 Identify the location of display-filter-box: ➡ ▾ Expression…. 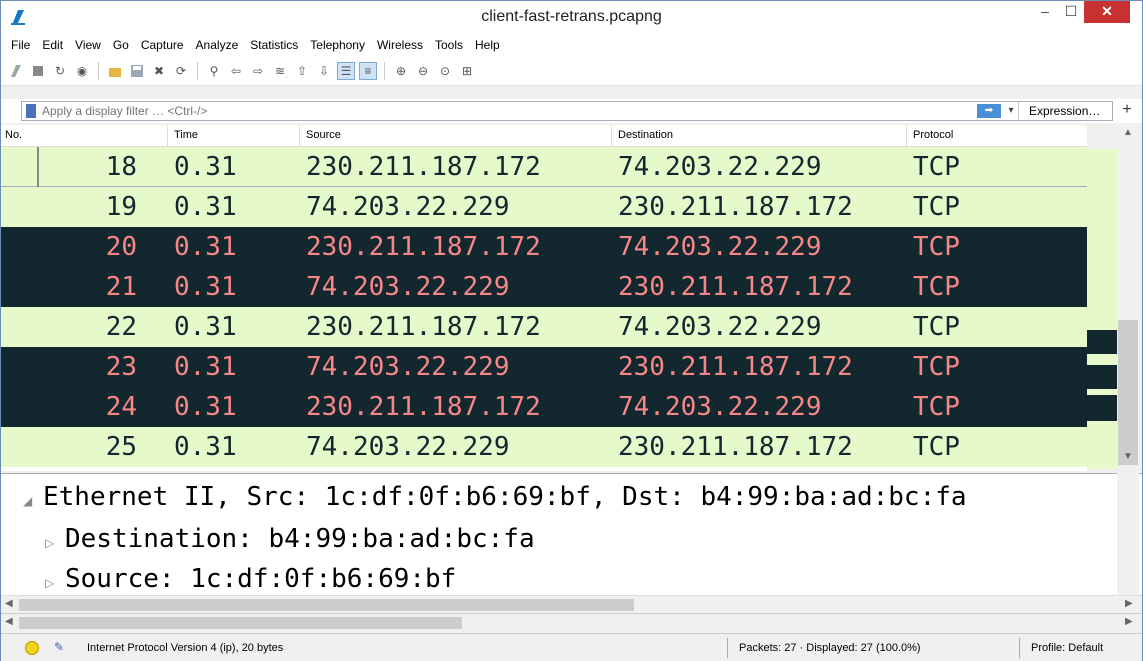
(567, 111).